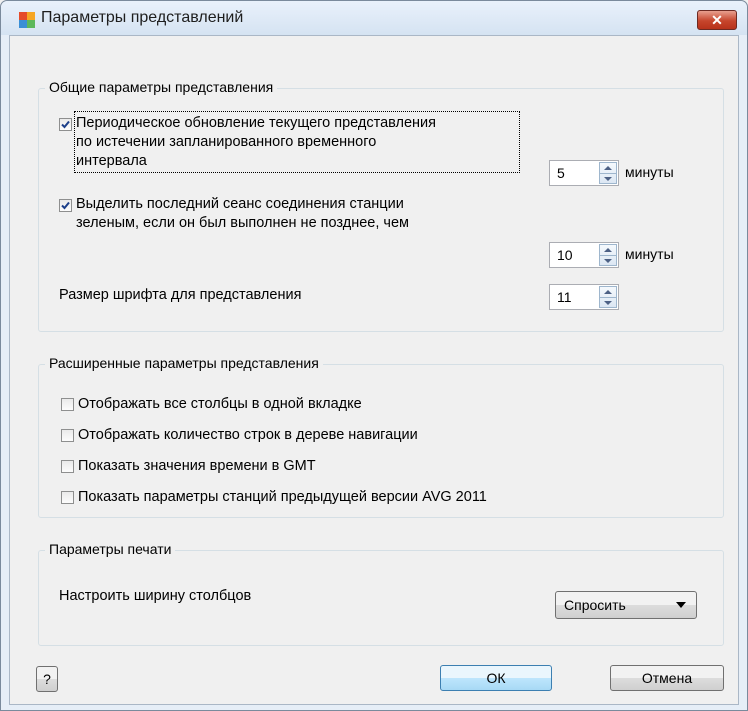  What do you see at coordinates (180, 295) in the screenshot?
I see `font-size-label: Размер шрифта для представления` at bounding box center [180, 295].